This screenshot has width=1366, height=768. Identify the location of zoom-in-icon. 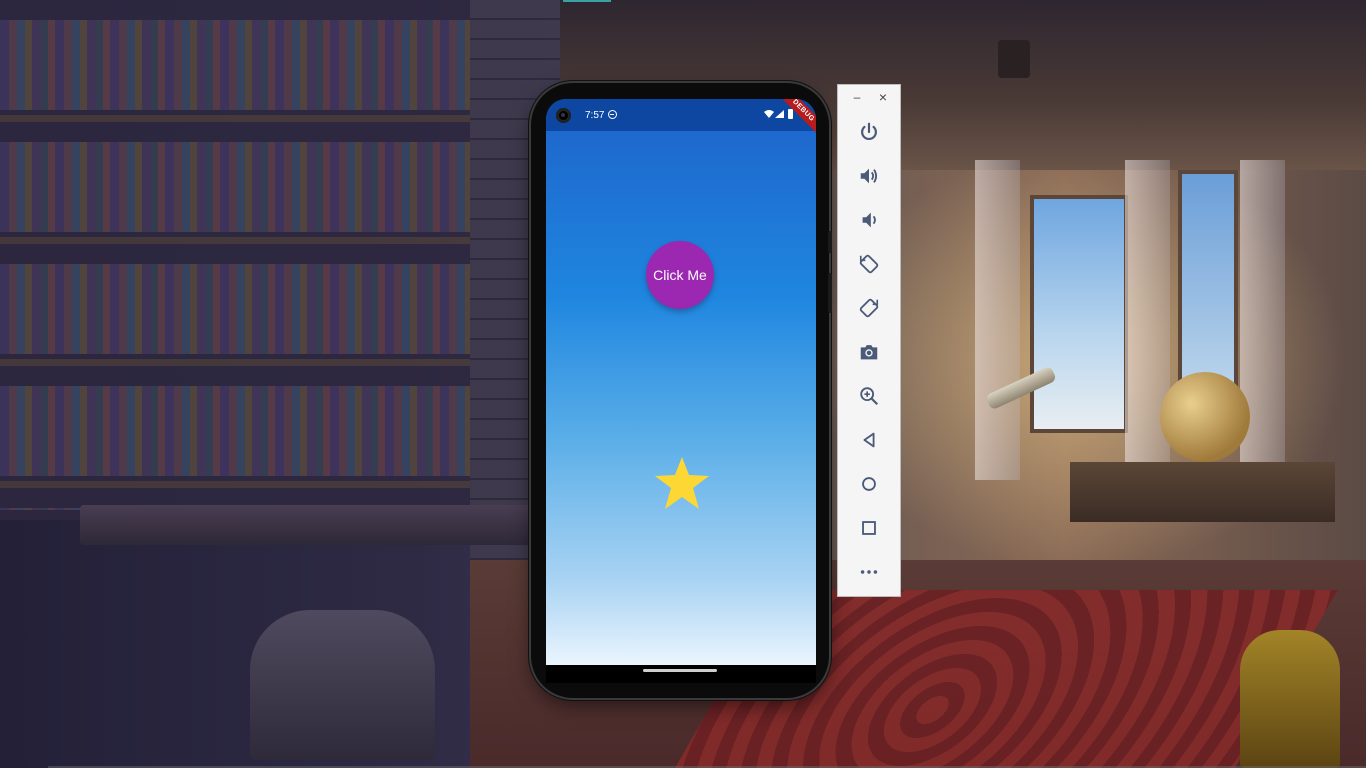
(869, 396).